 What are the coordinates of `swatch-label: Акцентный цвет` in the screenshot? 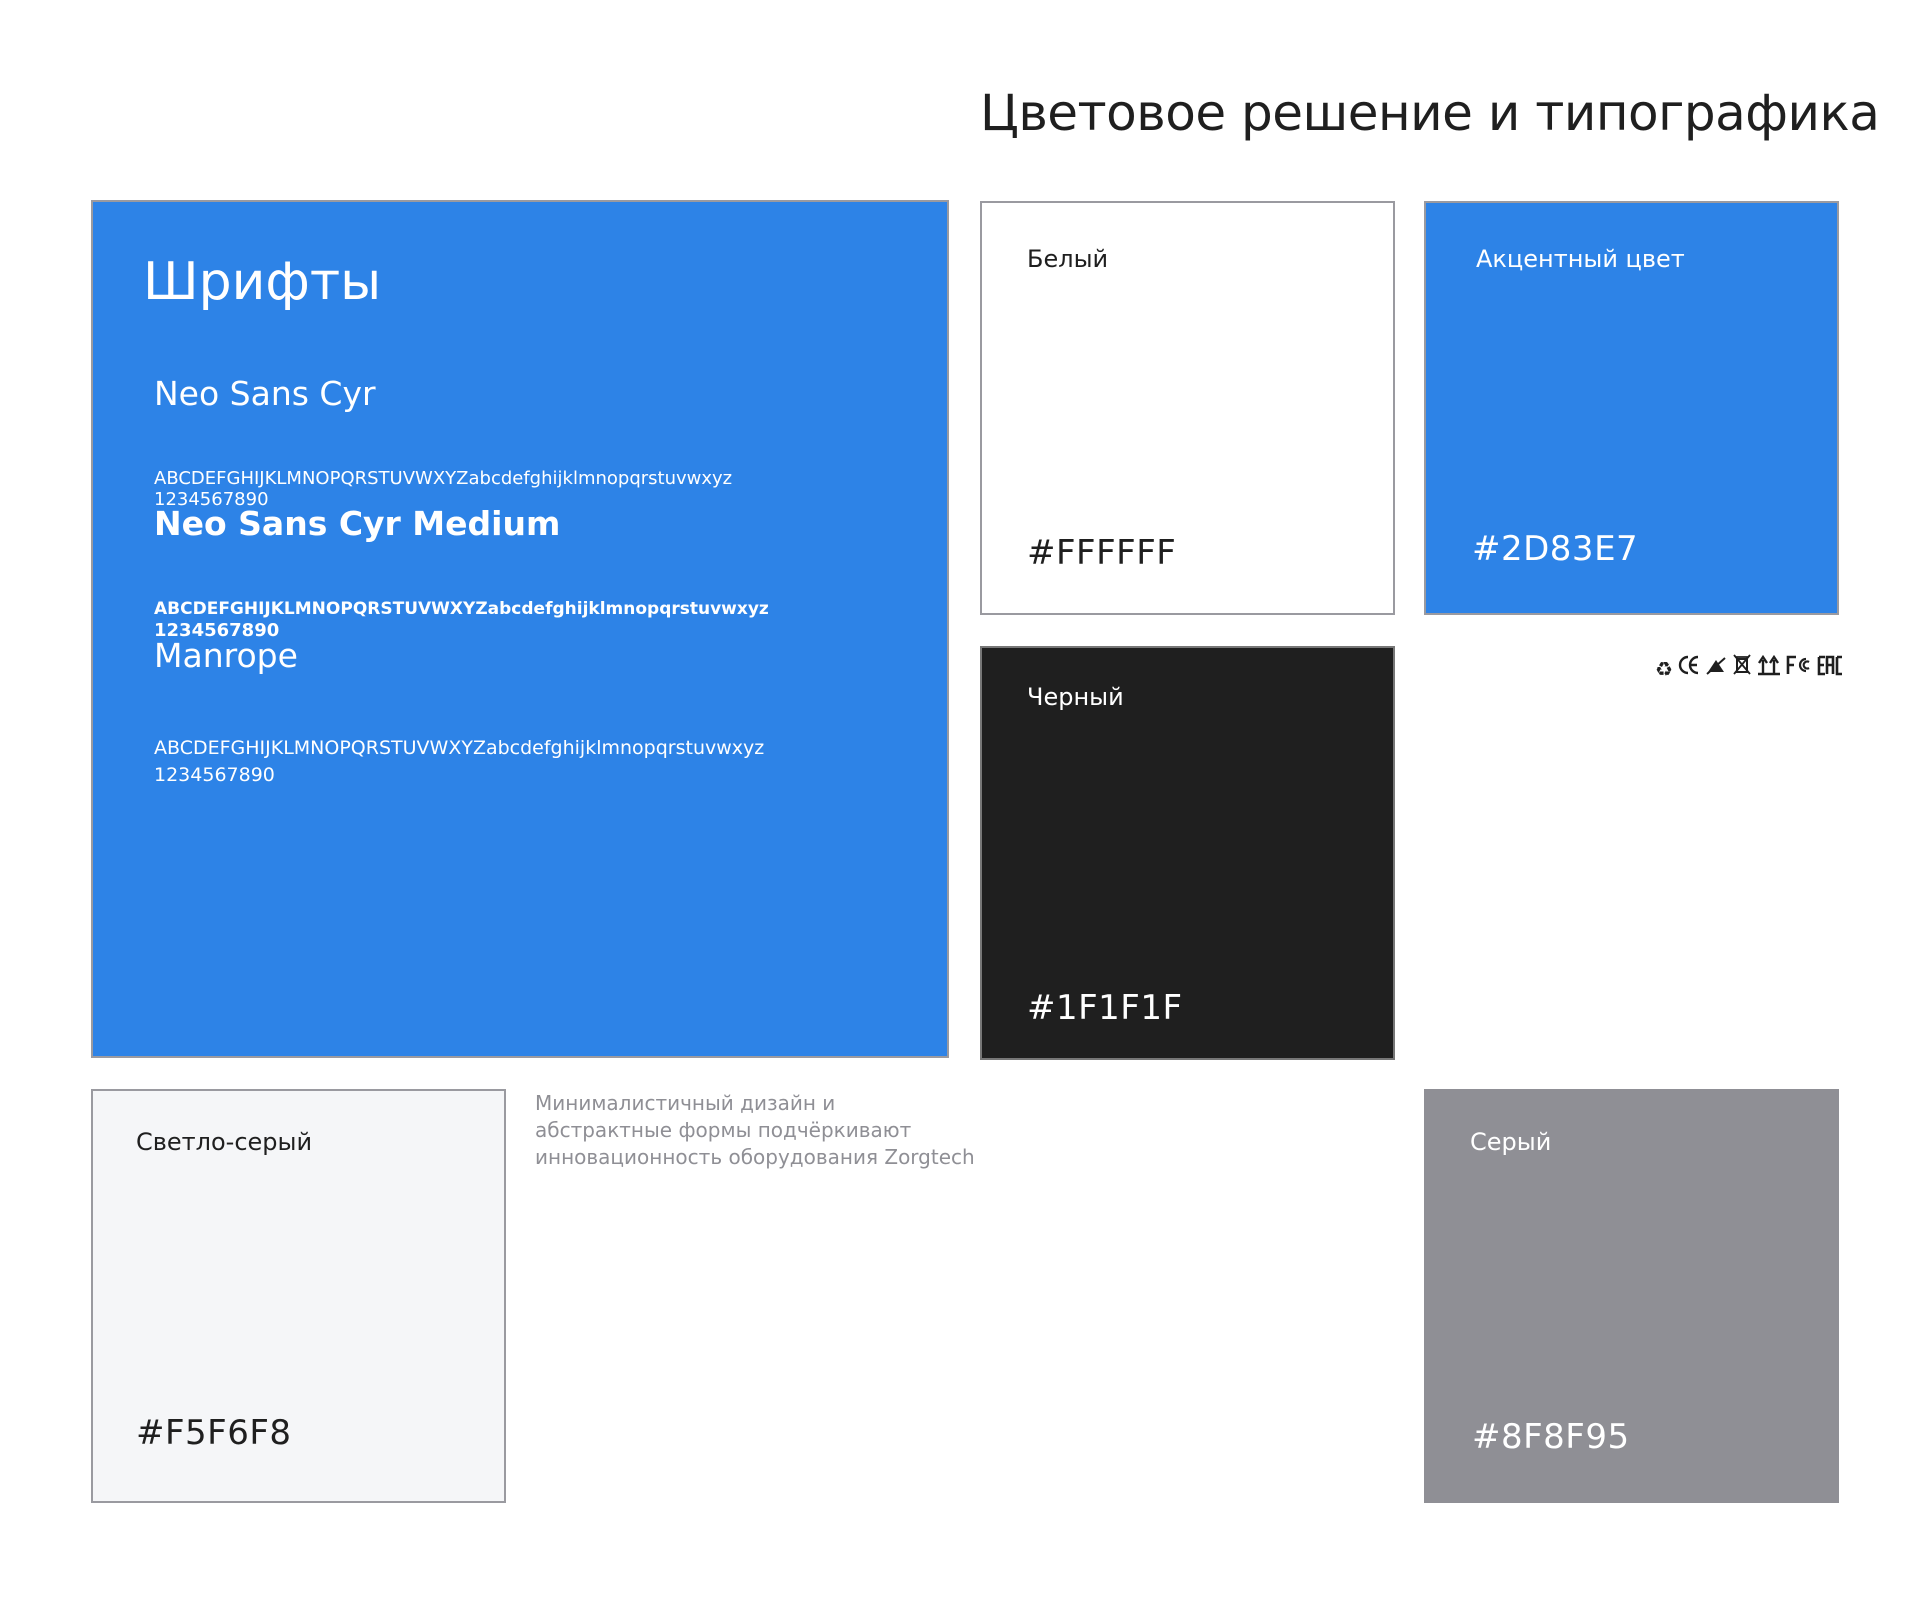 It's located at (1580, 259).